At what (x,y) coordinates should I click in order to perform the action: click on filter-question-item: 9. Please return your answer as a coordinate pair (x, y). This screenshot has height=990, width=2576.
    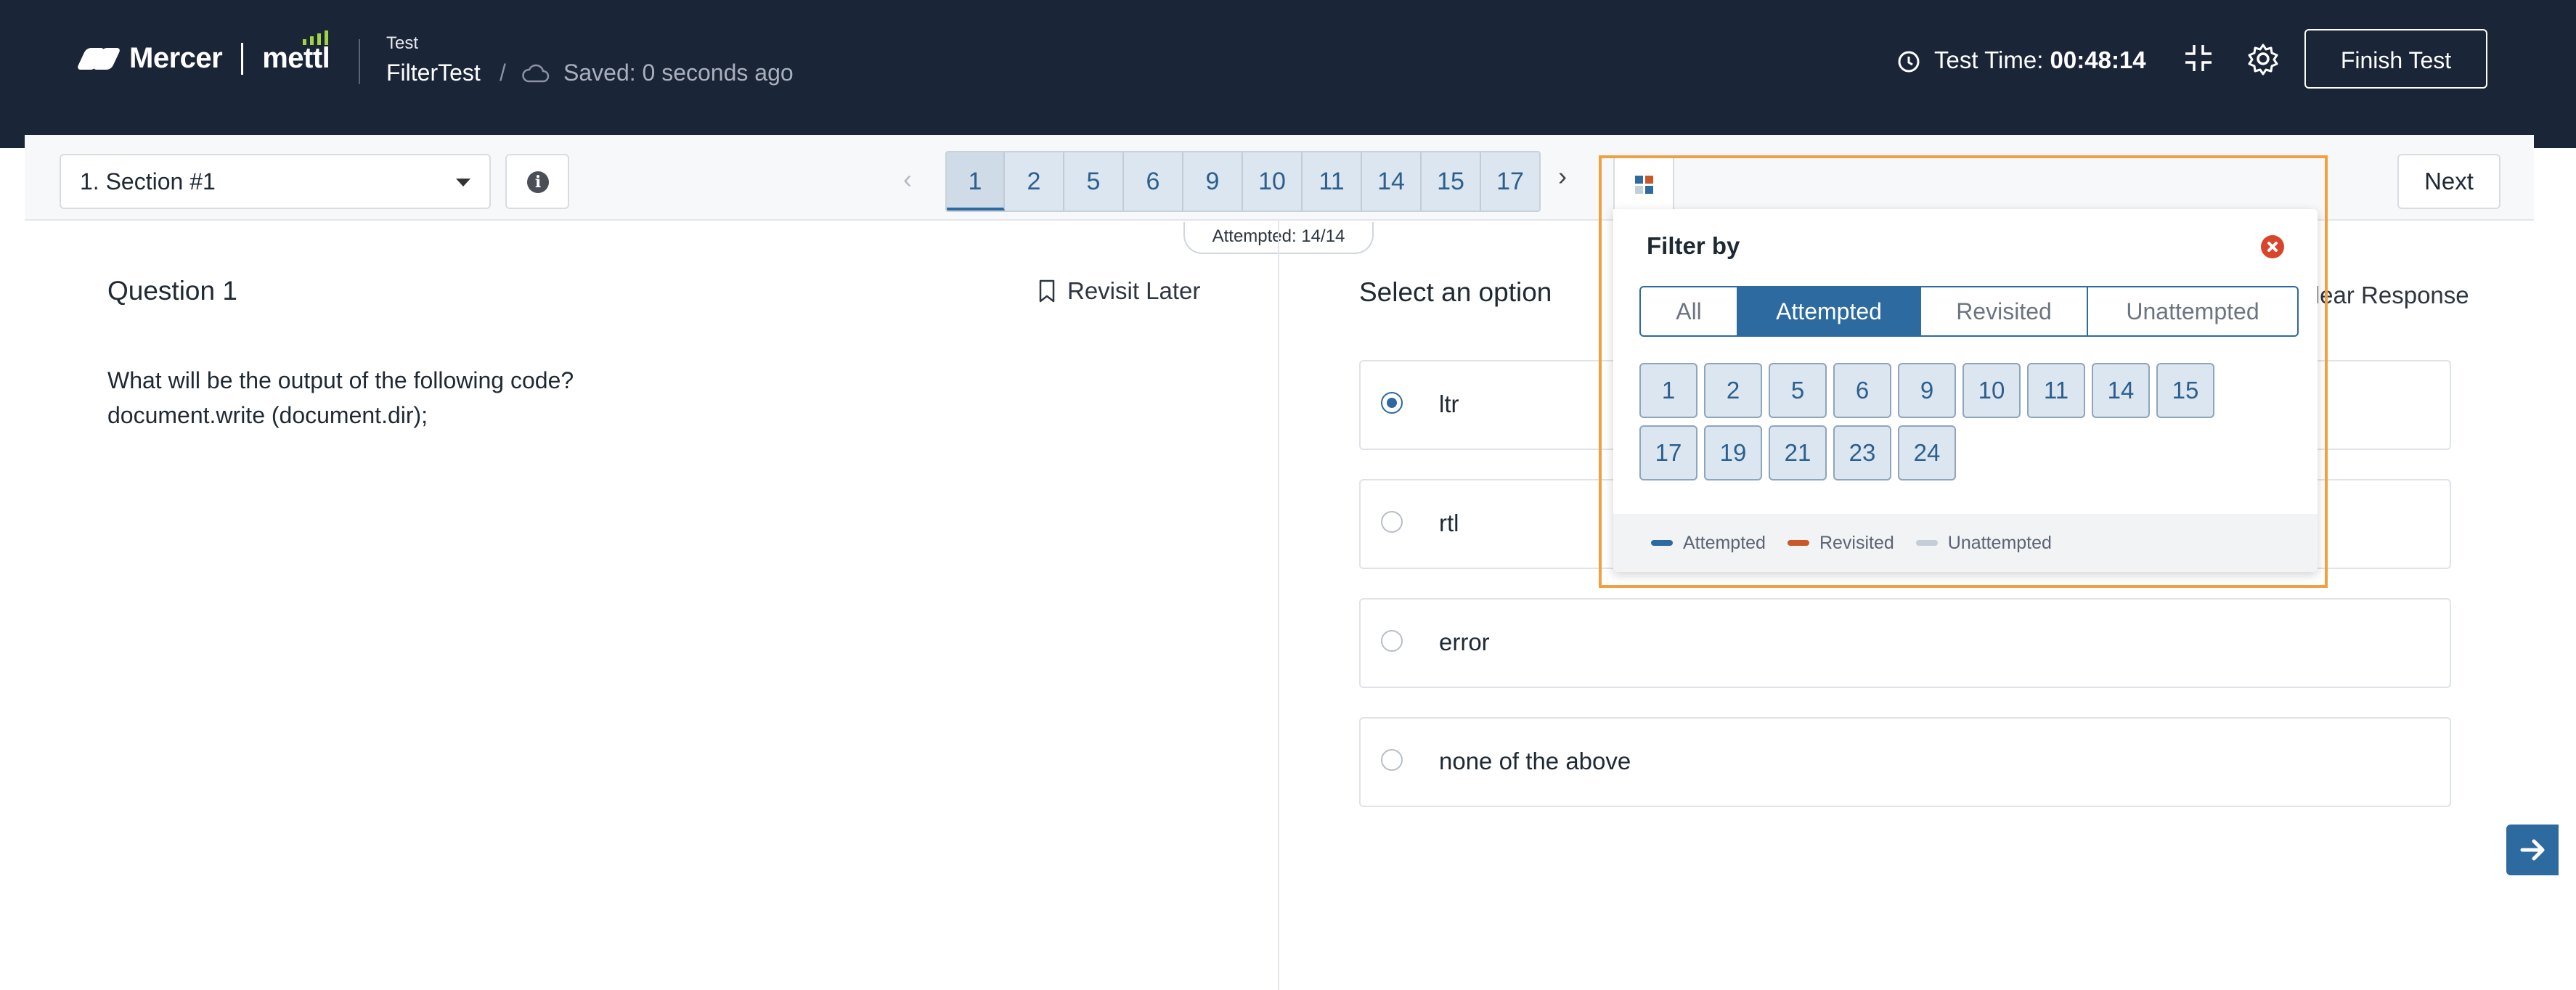
    Looking at the image, I should click on (1927, 390).